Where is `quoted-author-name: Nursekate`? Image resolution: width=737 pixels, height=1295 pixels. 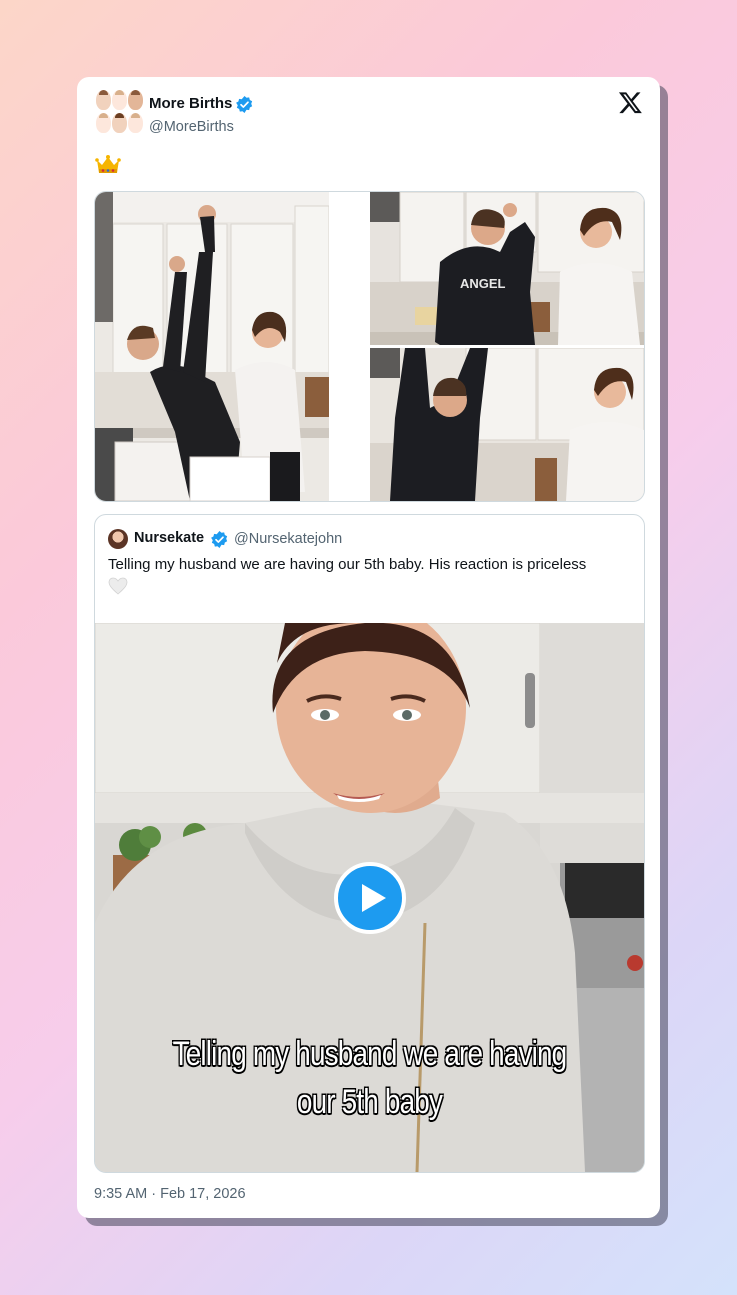 quoted-author-name: Nursekate is located at coordinates (169, 538).